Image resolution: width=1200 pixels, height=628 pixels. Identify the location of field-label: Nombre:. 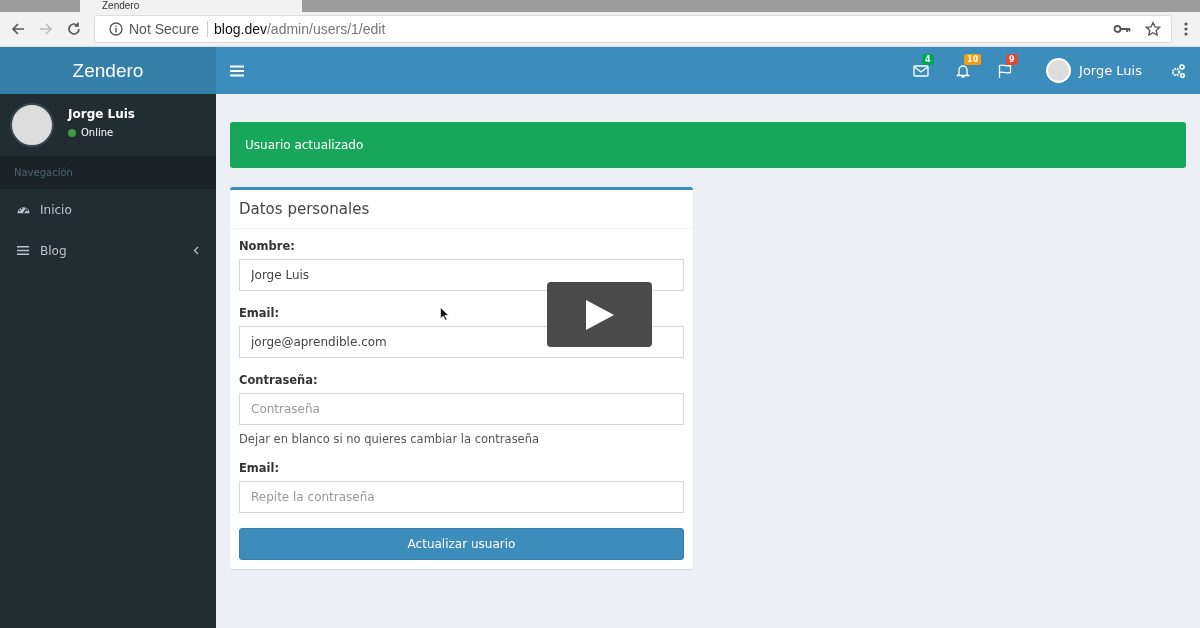
(267, 246).